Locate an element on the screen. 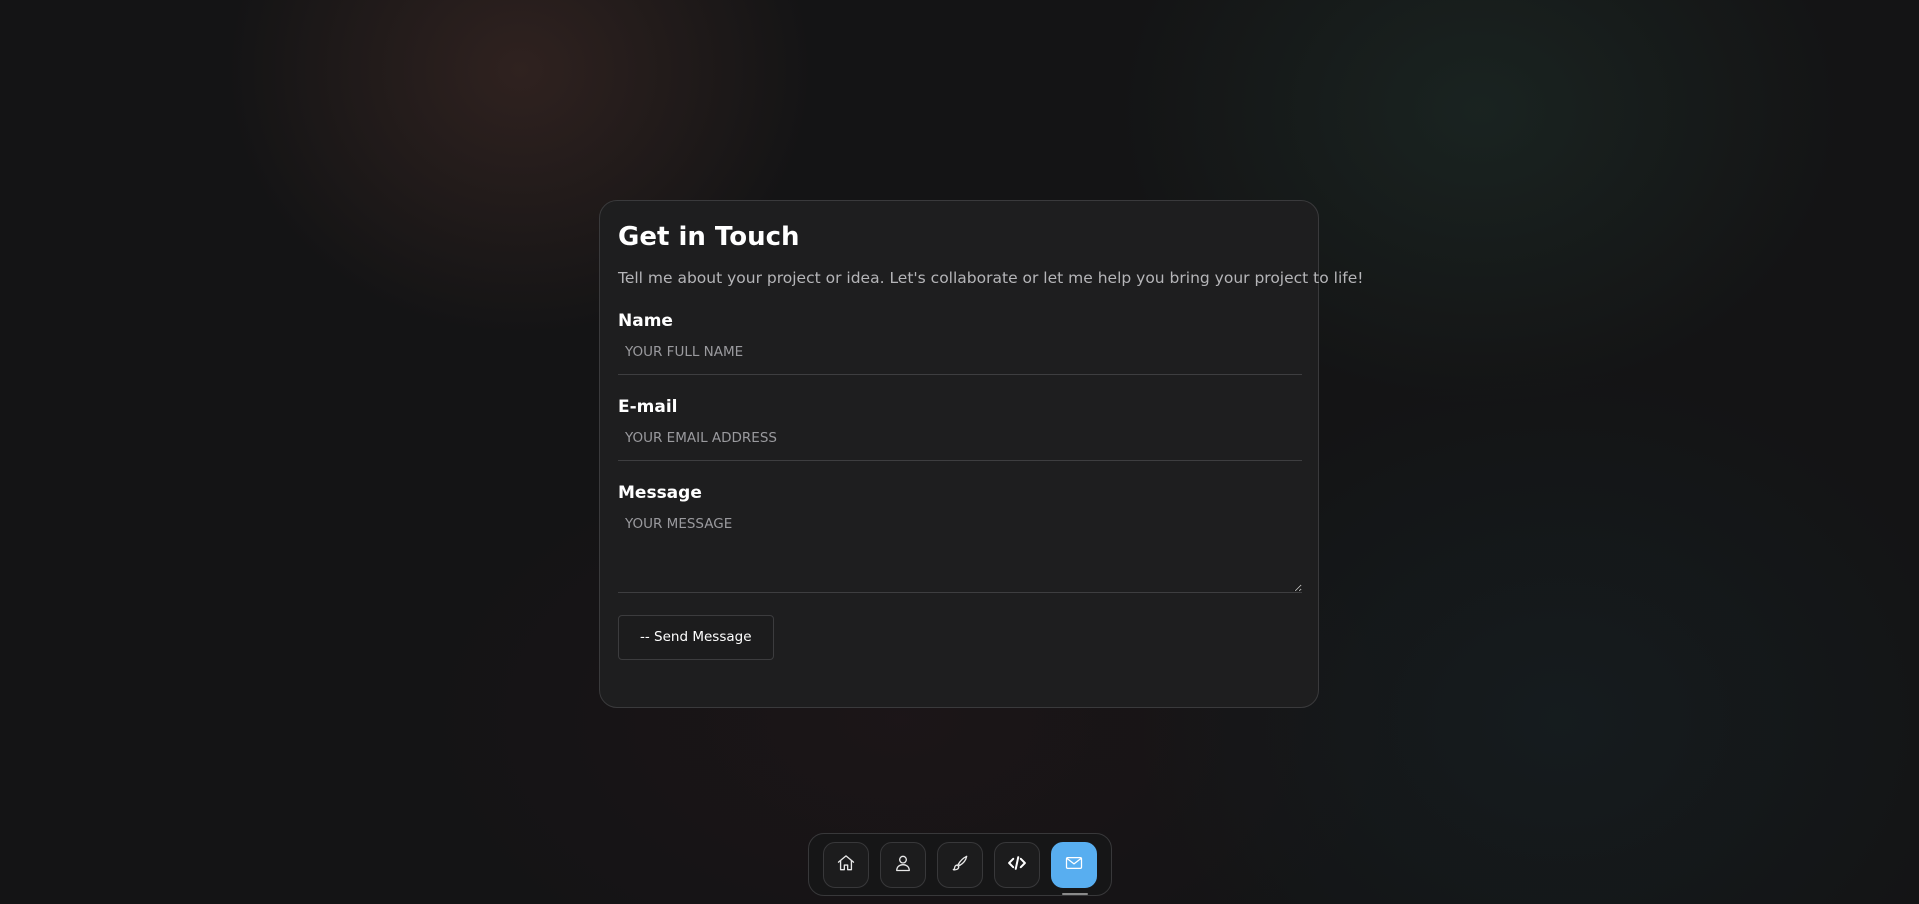  message-textarea is located at coordinates (960, 549).